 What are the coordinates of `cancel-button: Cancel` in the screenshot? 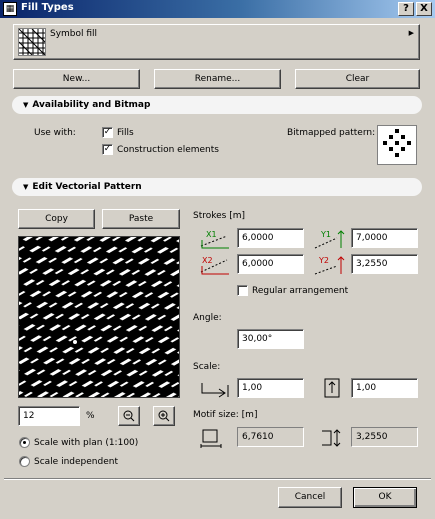 It's located at (310, 497).